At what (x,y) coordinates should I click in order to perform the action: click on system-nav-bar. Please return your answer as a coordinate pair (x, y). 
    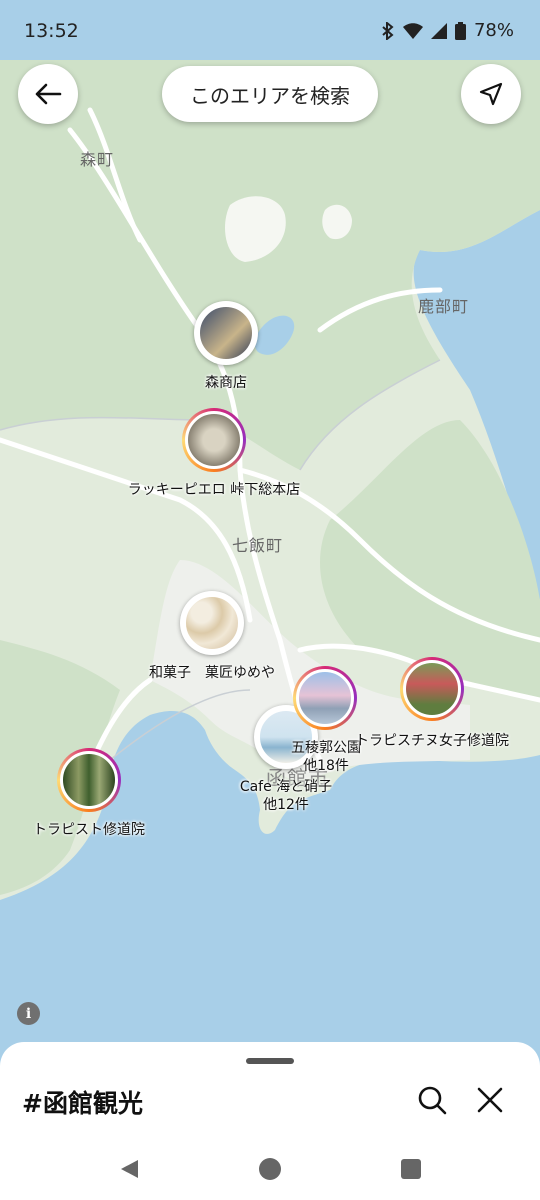
    Looking at the image, I should click on (270, 1170).